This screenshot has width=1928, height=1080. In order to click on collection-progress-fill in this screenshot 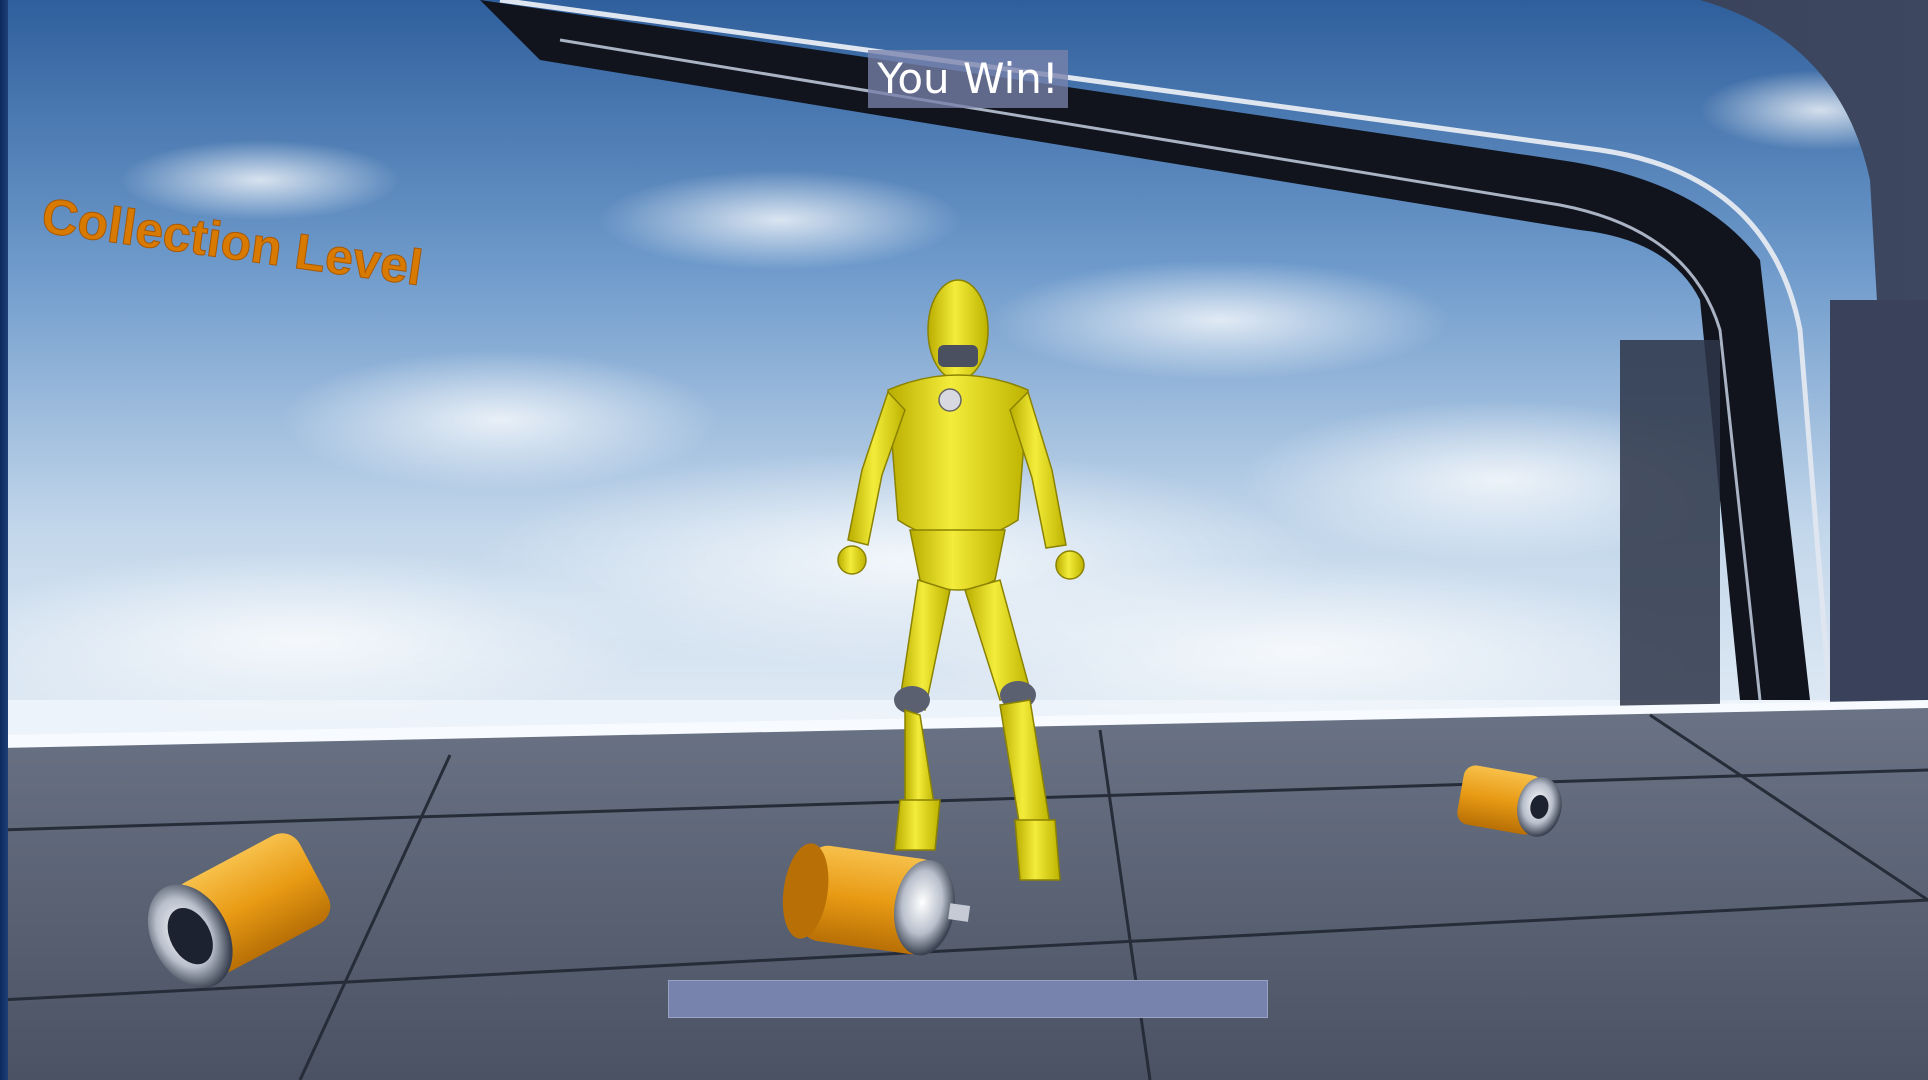, I will do `click(968, 999)`.